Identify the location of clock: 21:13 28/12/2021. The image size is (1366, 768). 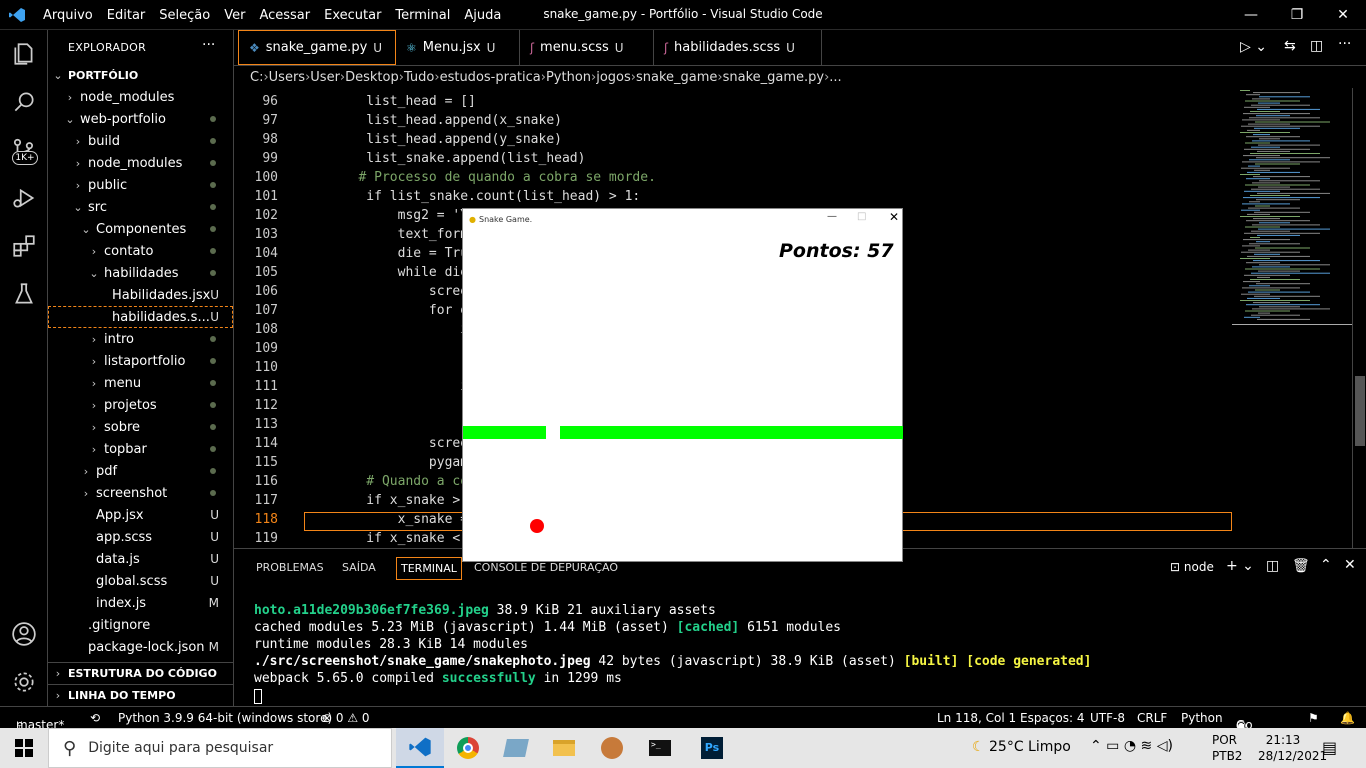
(1292, 748).